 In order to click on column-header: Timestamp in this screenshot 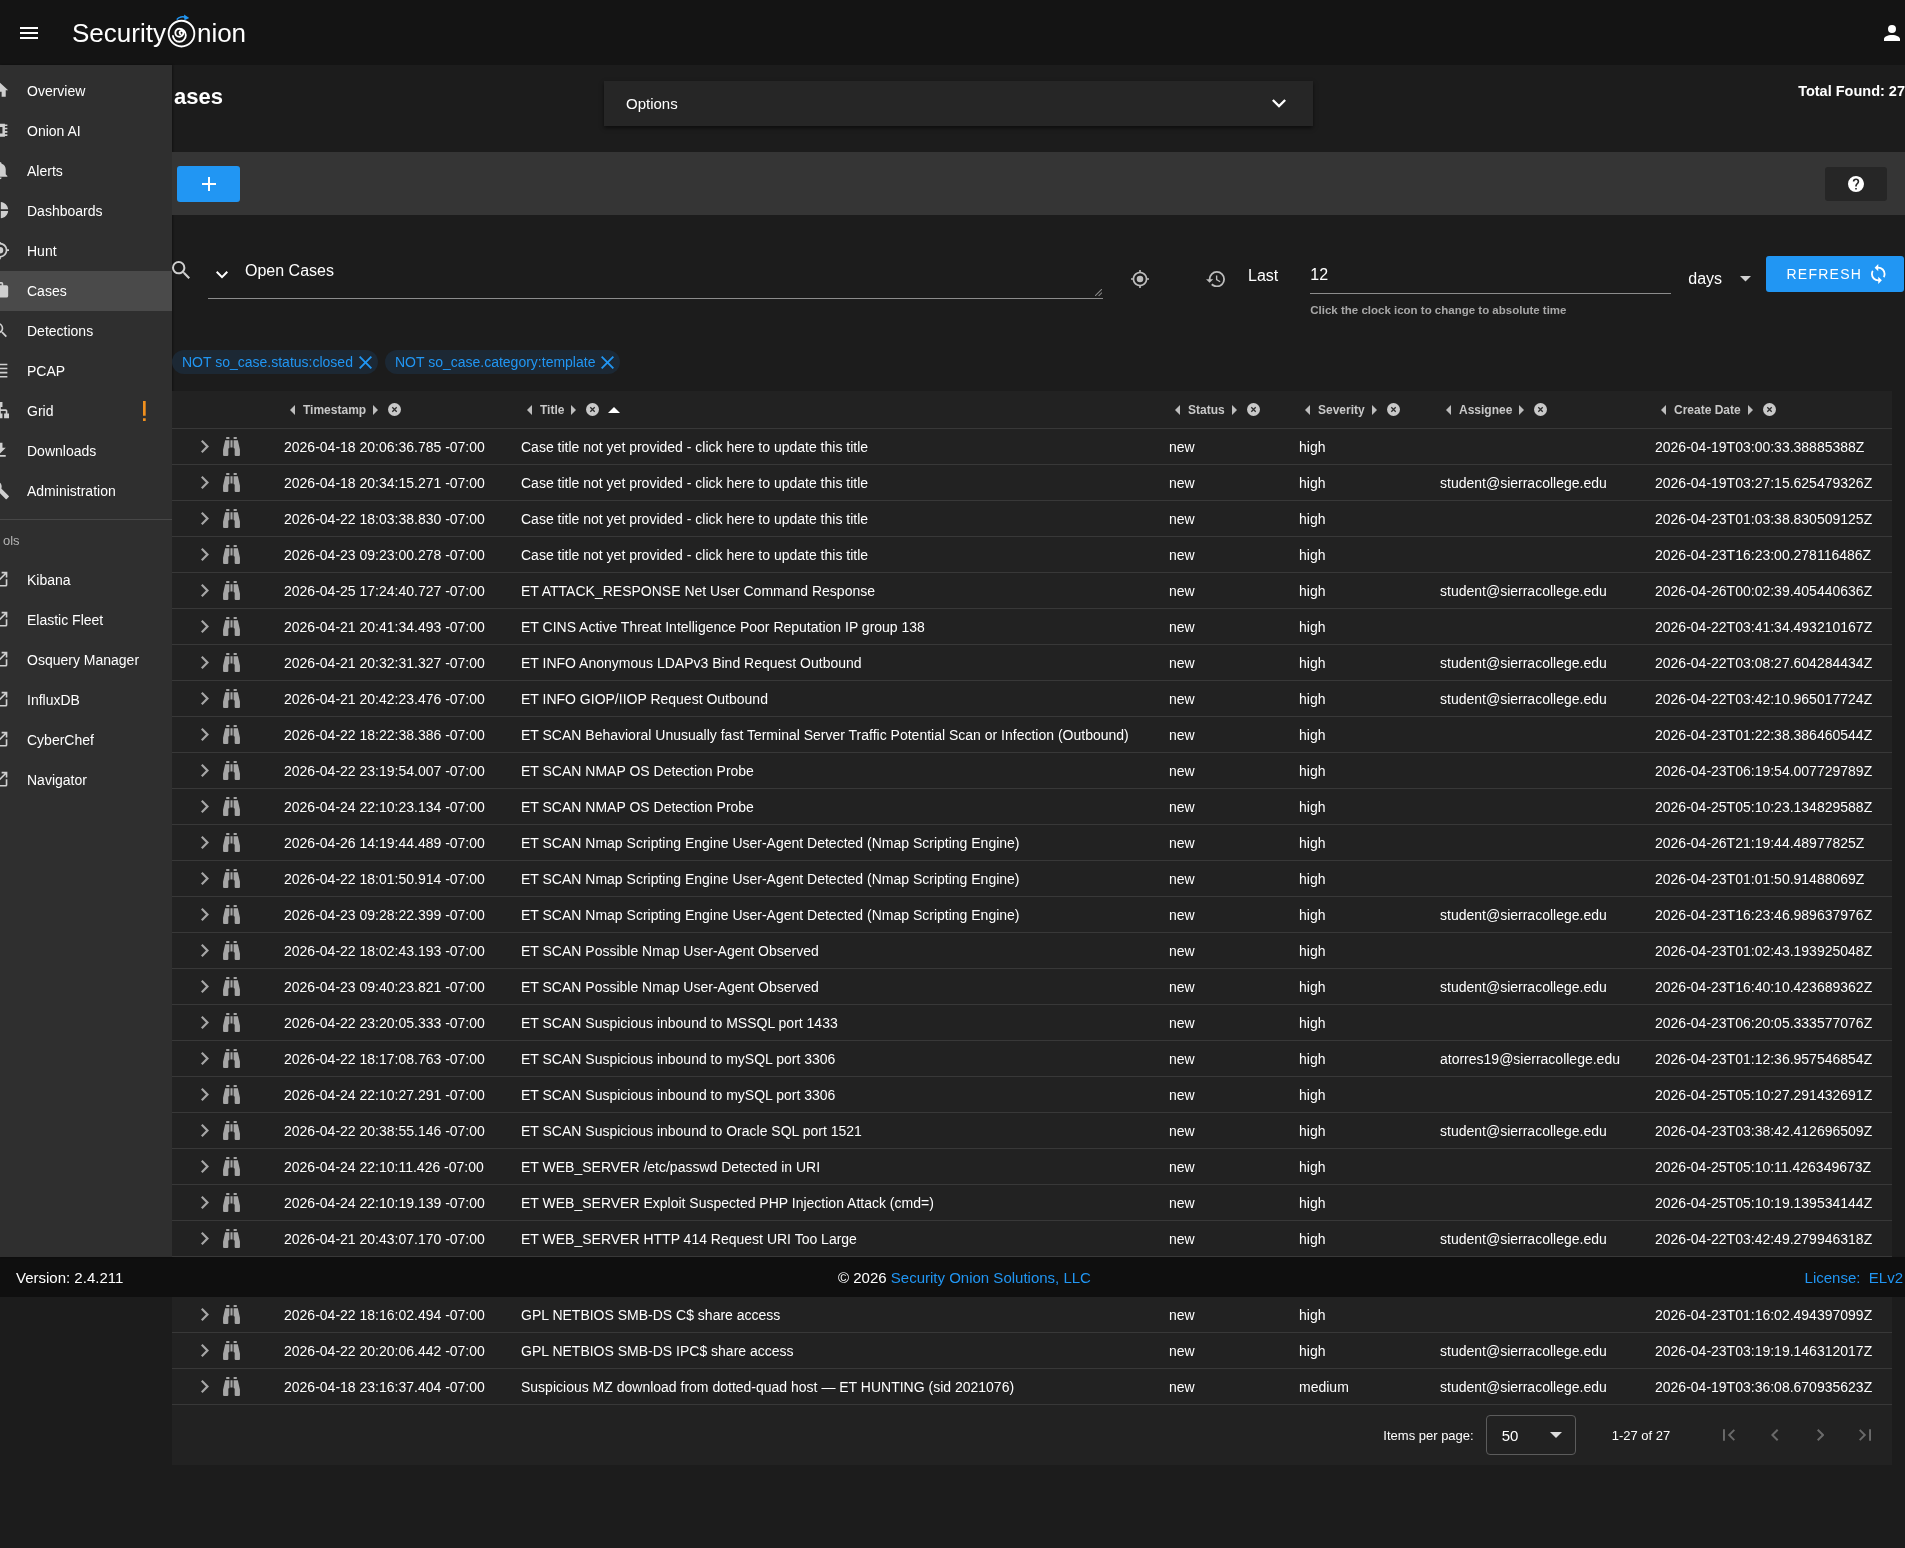, I will do `click(335, 409)`.